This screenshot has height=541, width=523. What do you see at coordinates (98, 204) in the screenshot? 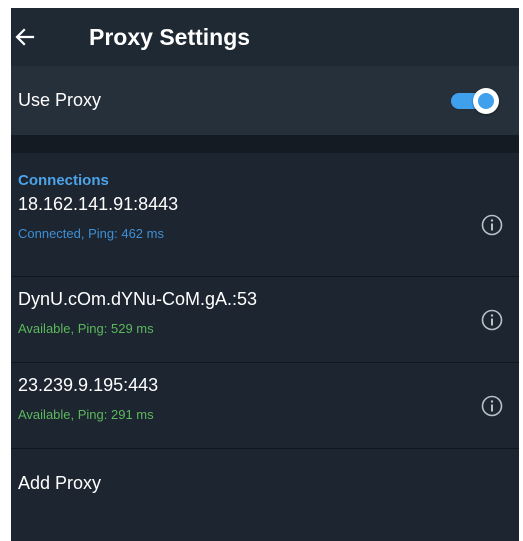
I see `connection-address: 18.162.141.91:8443` at bounding box center [98, 204].